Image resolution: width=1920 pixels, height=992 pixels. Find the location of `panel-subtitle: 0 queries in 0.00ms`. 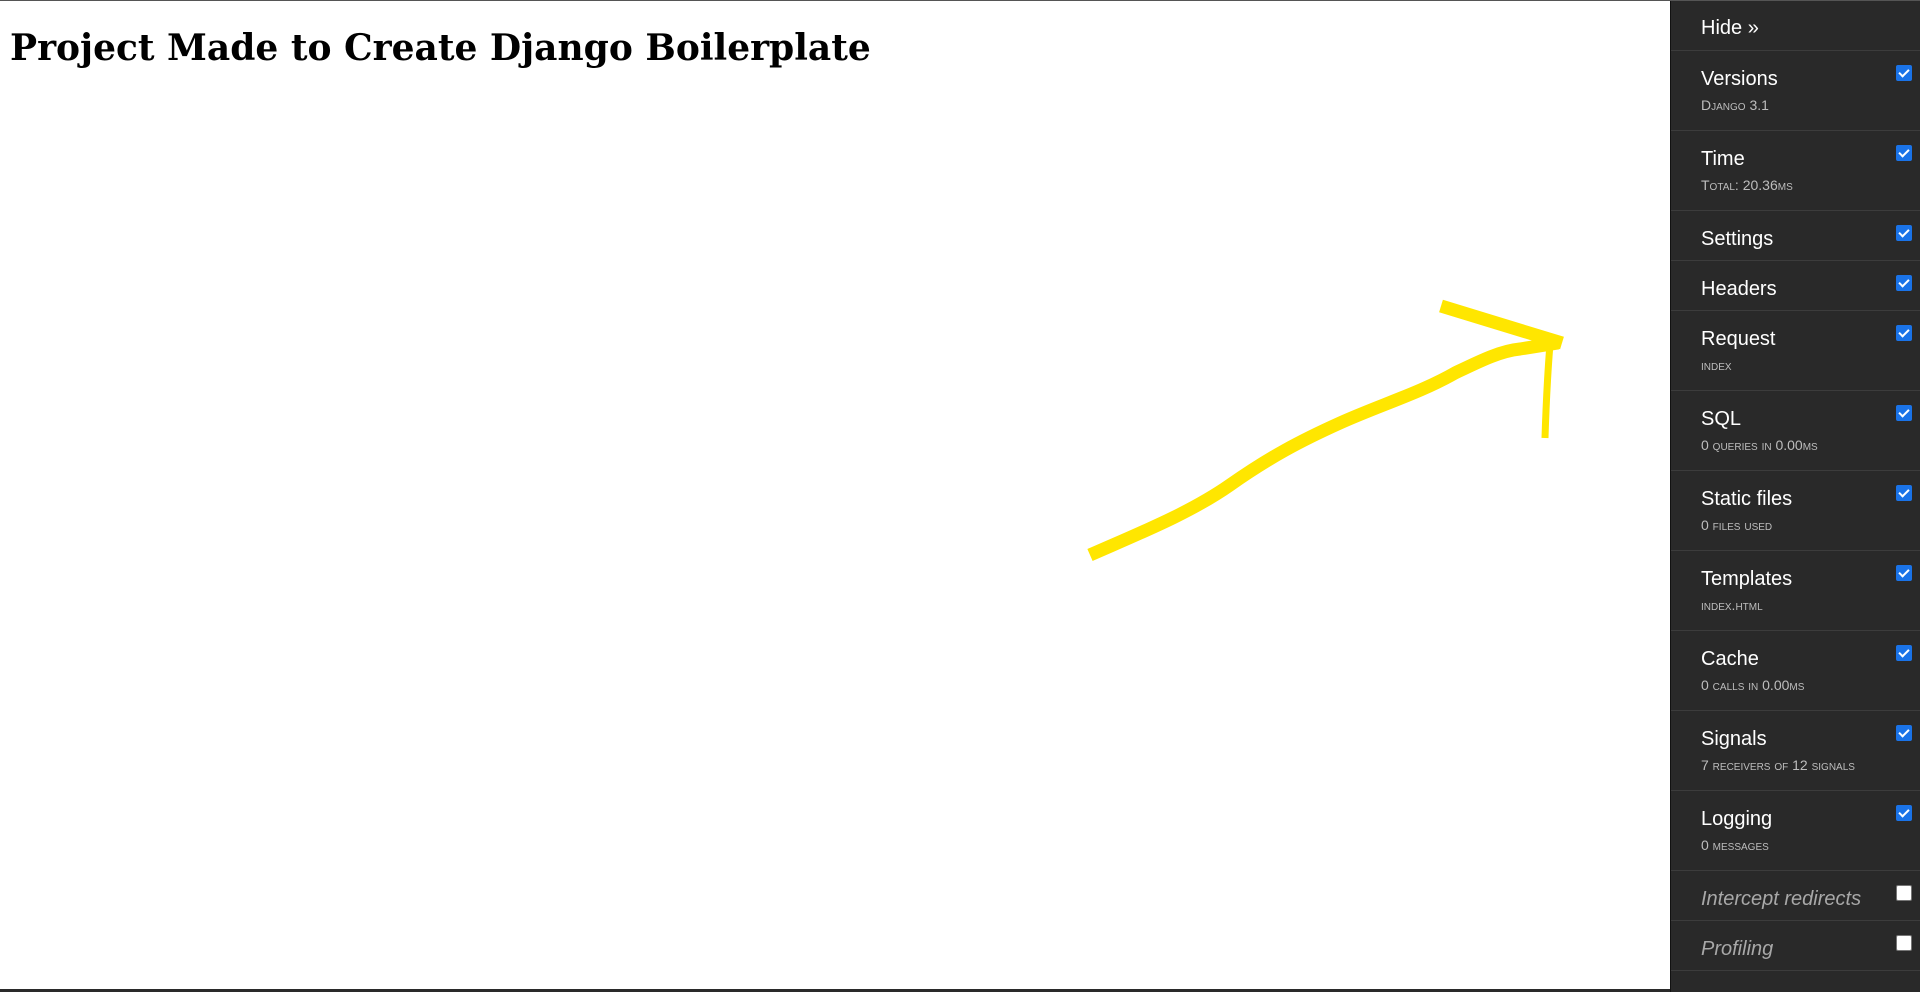

panel-subtitle: 0 queries in 0.00ms is located at coordinates (1759, 445).